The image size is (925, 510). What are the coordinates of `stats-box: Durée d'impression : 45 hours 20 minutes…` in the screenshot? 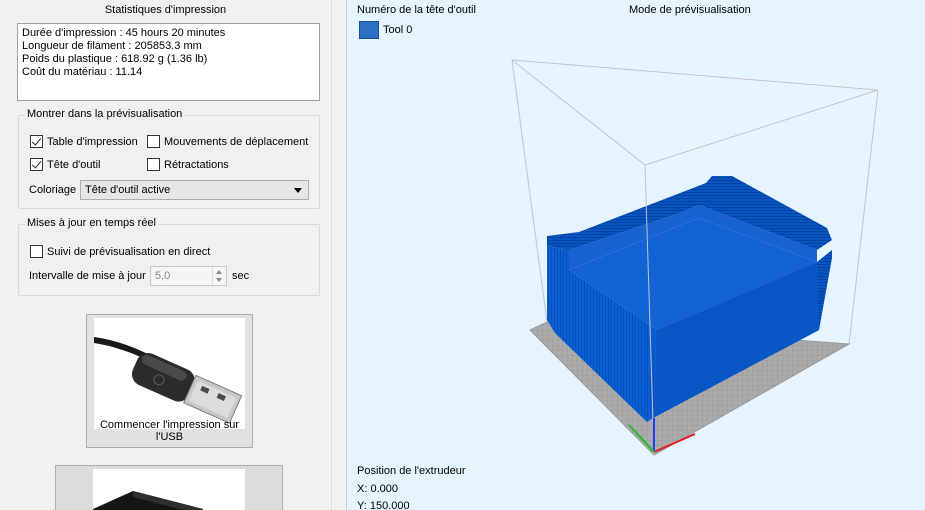 It's located at (168, 62).